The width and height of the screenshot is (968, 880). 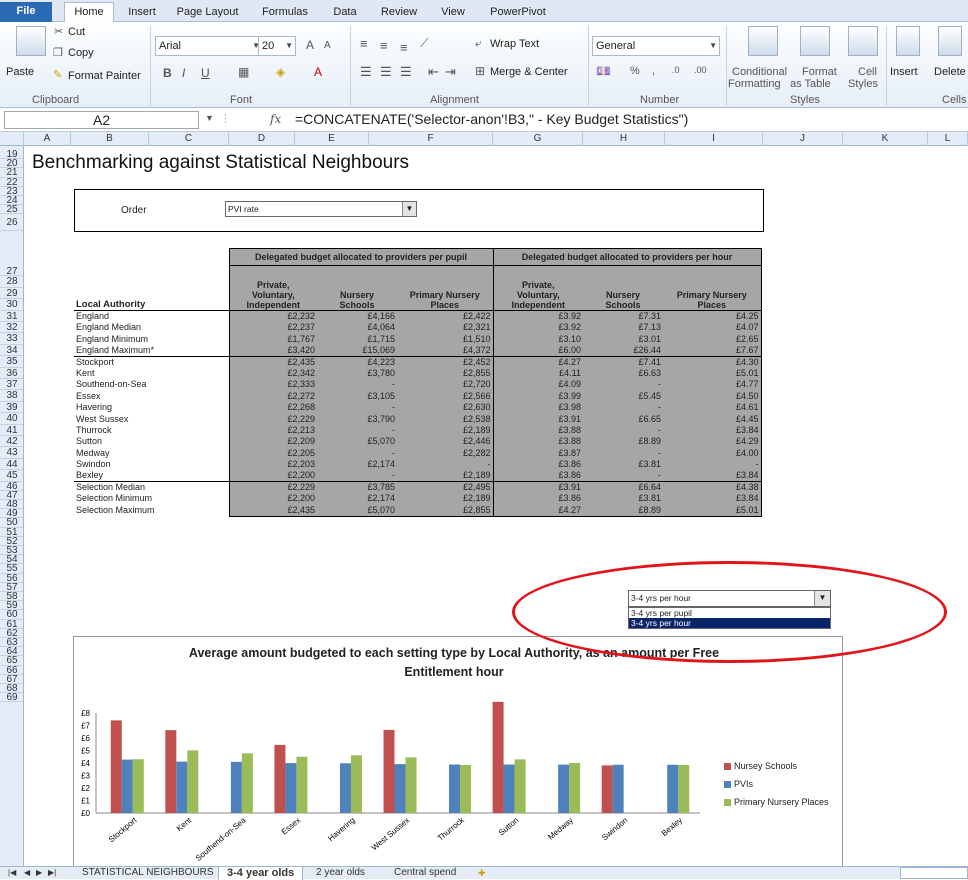 I want to click on column-header: B, so click(x=110, y=139).